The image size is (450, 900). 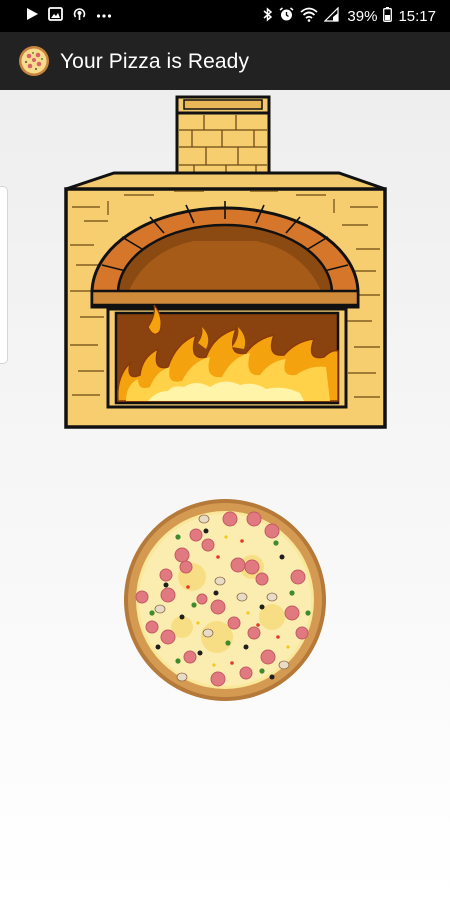 What do you see at coordinates (362, 16) in the screenshot?
I see `battery-percent: 39%` at bounding box center [362, 16].